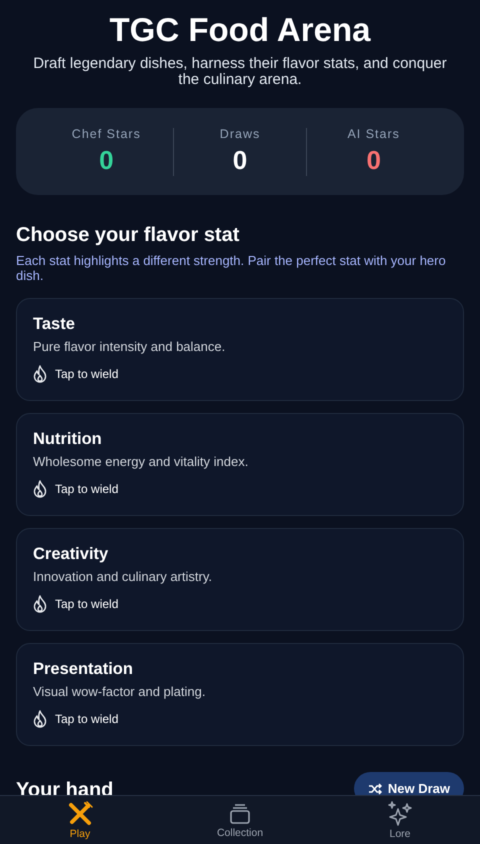  Describe the element at coordinates (409, 784) in the screenshot. I see `new-draw-button: New Draw` at that location.